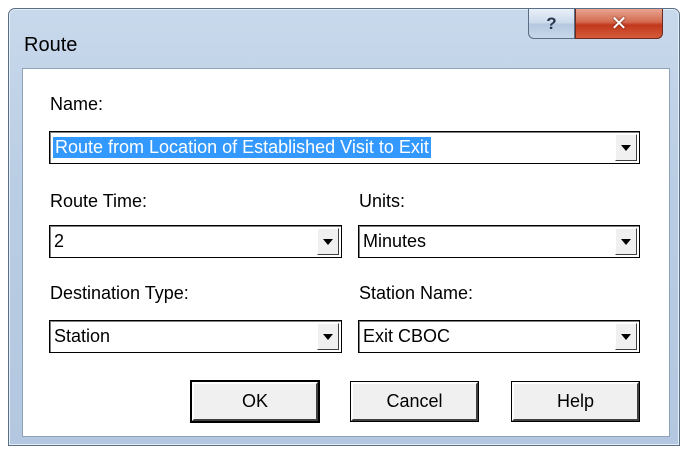 Image resolution: width=682 pixels, height=449 pixels. What do you see at coordinates (82, 336) in the screenshot?
I see `destination-type-value: Station` at bounding box center [82, 336].